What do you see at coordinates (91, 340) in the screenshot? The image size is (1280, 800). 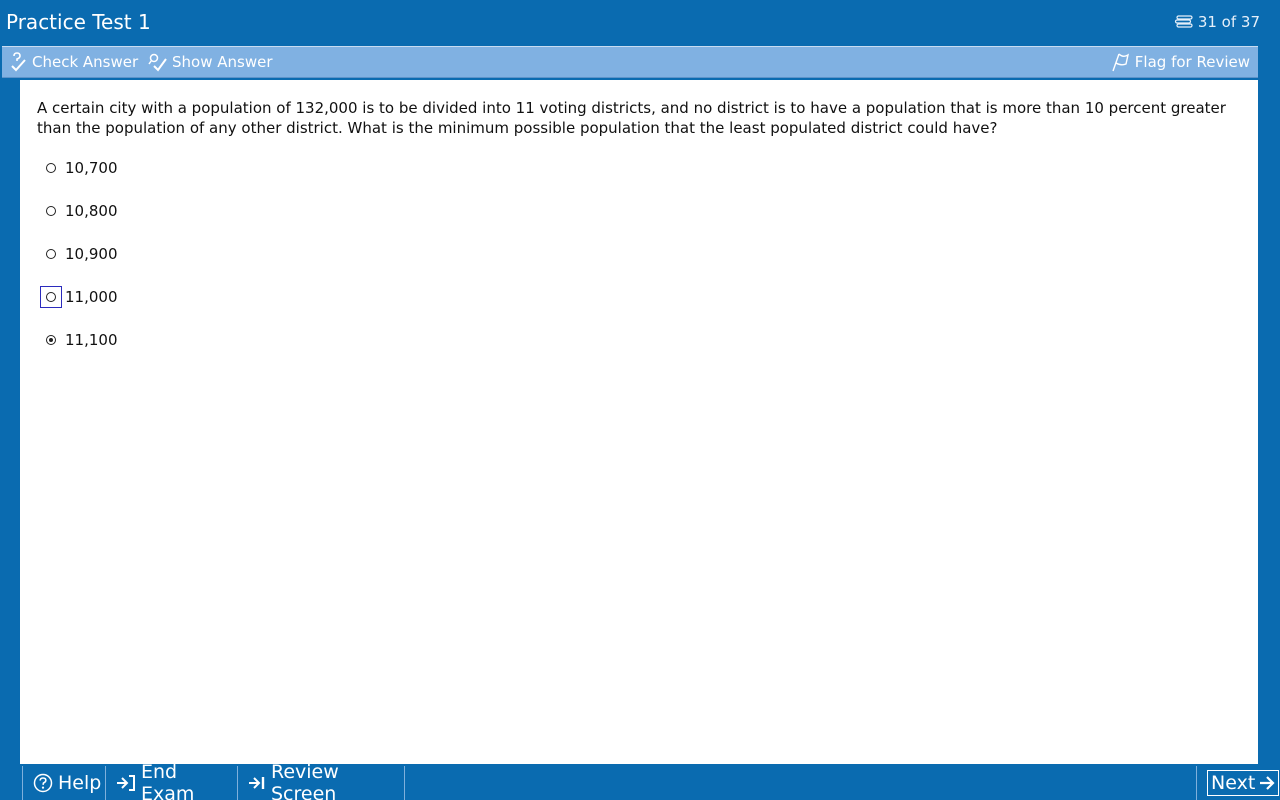 I see `choice-label: 11,100` at bounding box center [91, 340].